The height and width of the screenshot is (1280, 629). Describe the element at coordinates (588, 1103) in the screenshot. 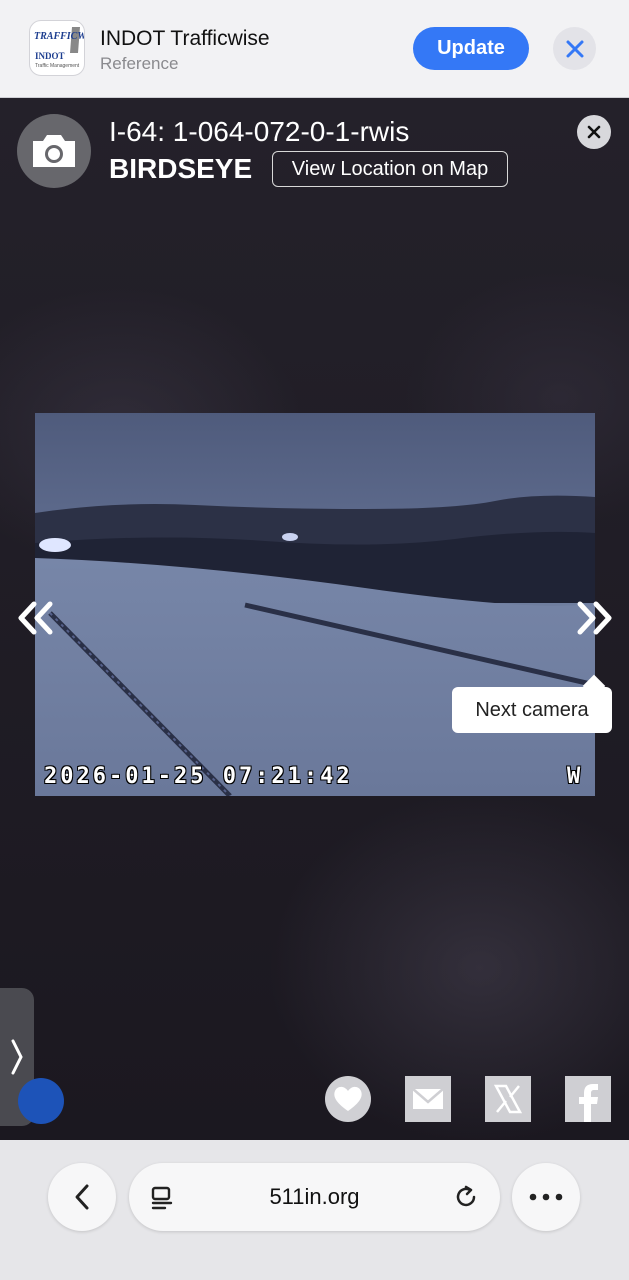

I see `facebook-icon` at that location.